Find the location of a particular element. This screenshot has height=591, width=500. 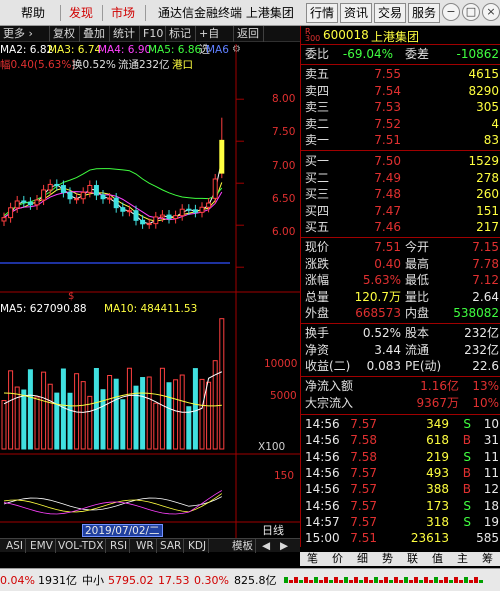

ask-row: 卖一 7.51 83 is located at coordinates (400, 140).